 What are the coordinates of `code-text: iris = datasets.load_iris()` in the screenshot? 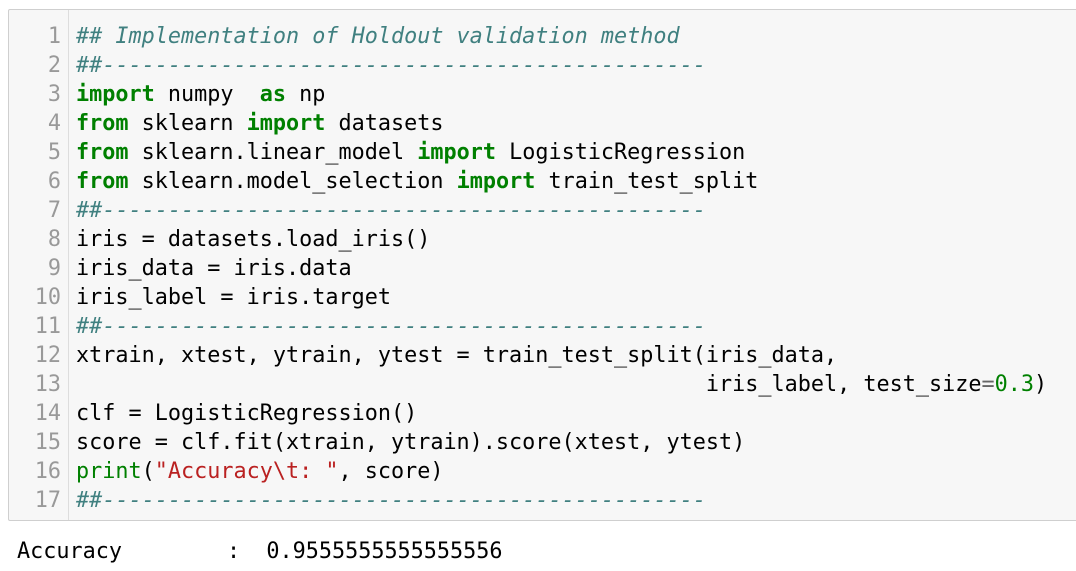 It's located at (253, 239).